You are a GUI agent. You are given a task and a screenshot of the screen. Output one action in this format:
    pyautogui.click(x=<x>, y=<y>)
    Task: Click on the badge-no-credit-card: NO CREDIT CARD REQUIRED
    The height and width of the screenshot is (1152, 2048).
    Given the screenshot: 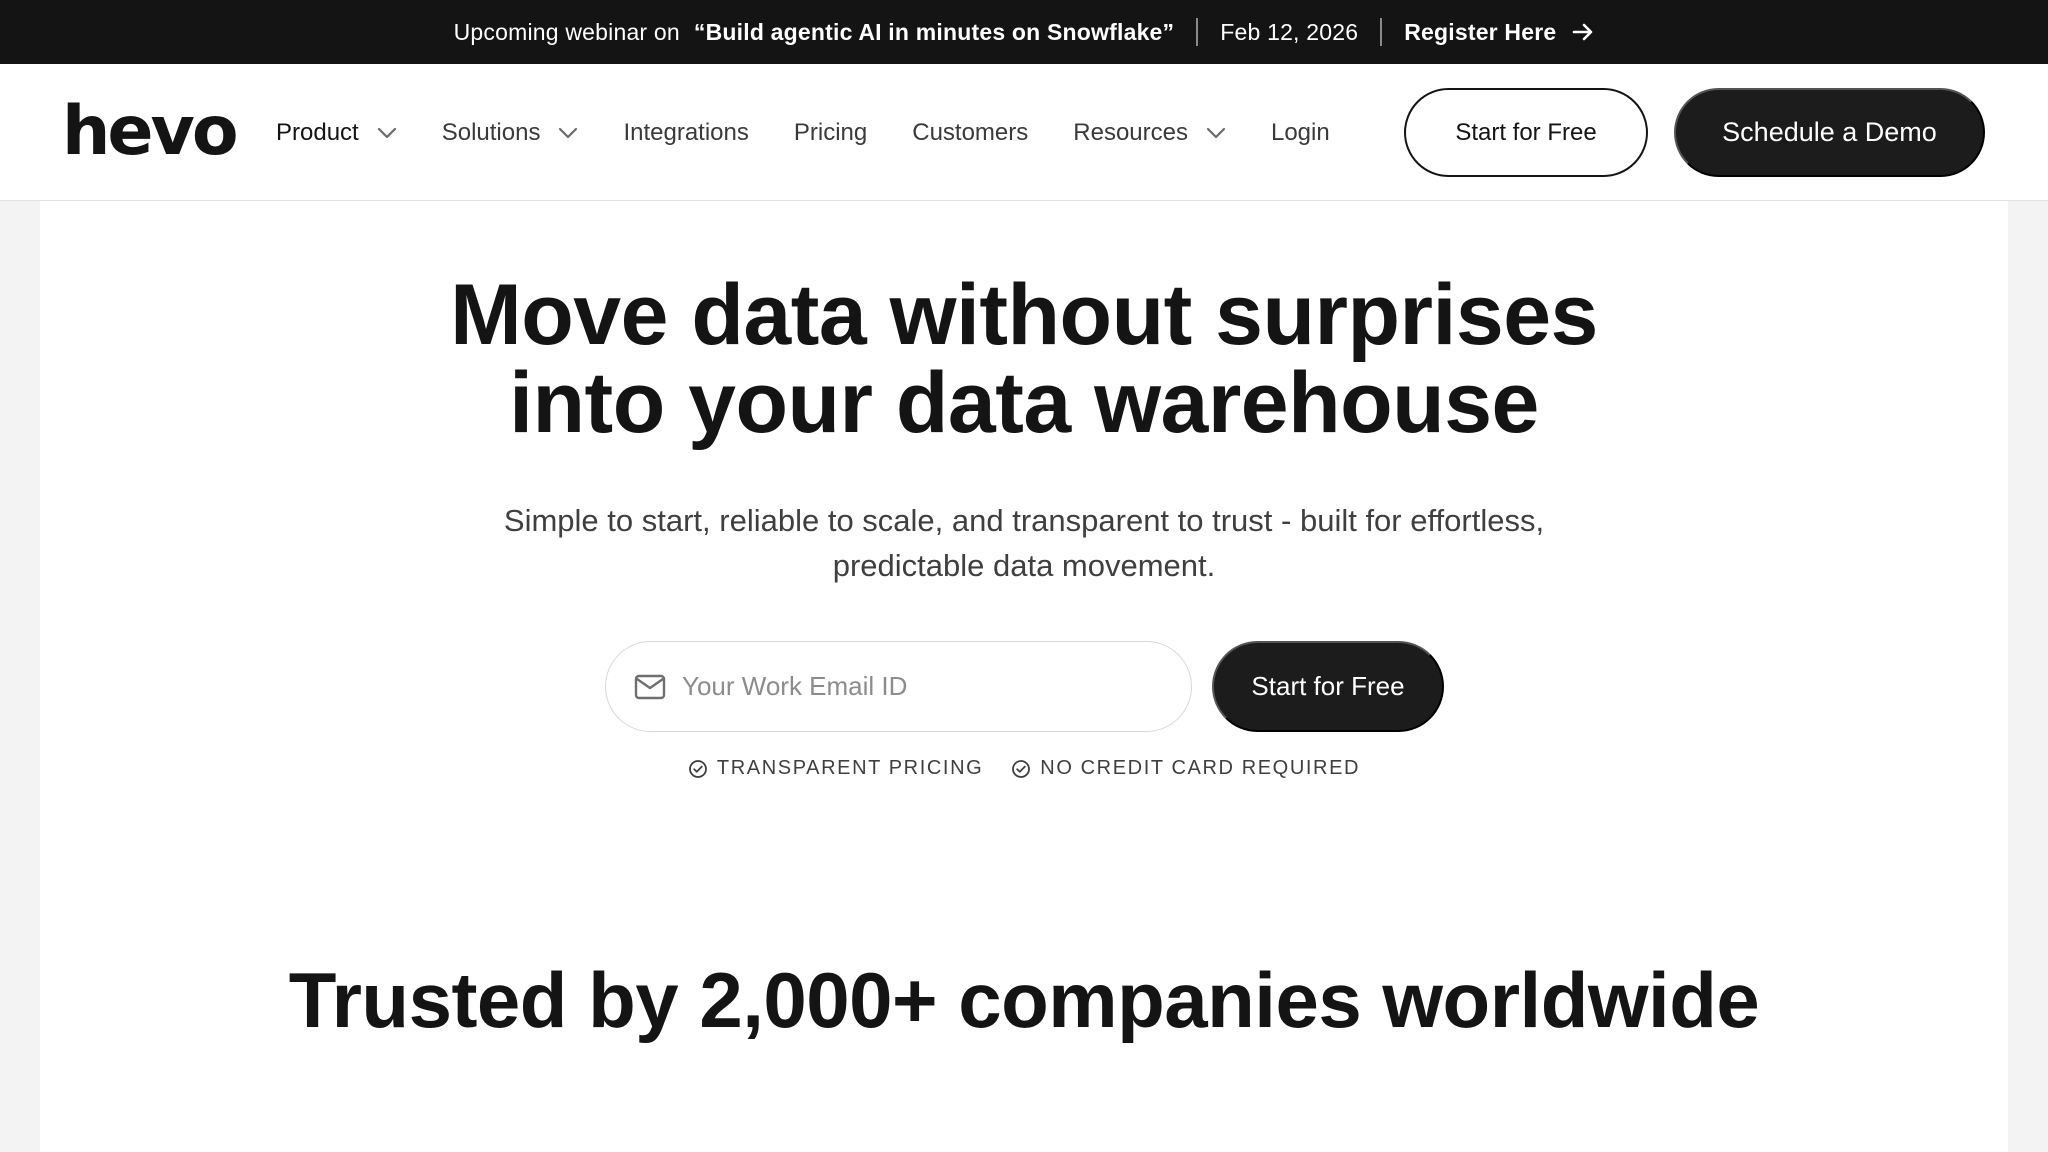 What is the action you would take?
    pyautogui.click(x=1185, y=768)
    